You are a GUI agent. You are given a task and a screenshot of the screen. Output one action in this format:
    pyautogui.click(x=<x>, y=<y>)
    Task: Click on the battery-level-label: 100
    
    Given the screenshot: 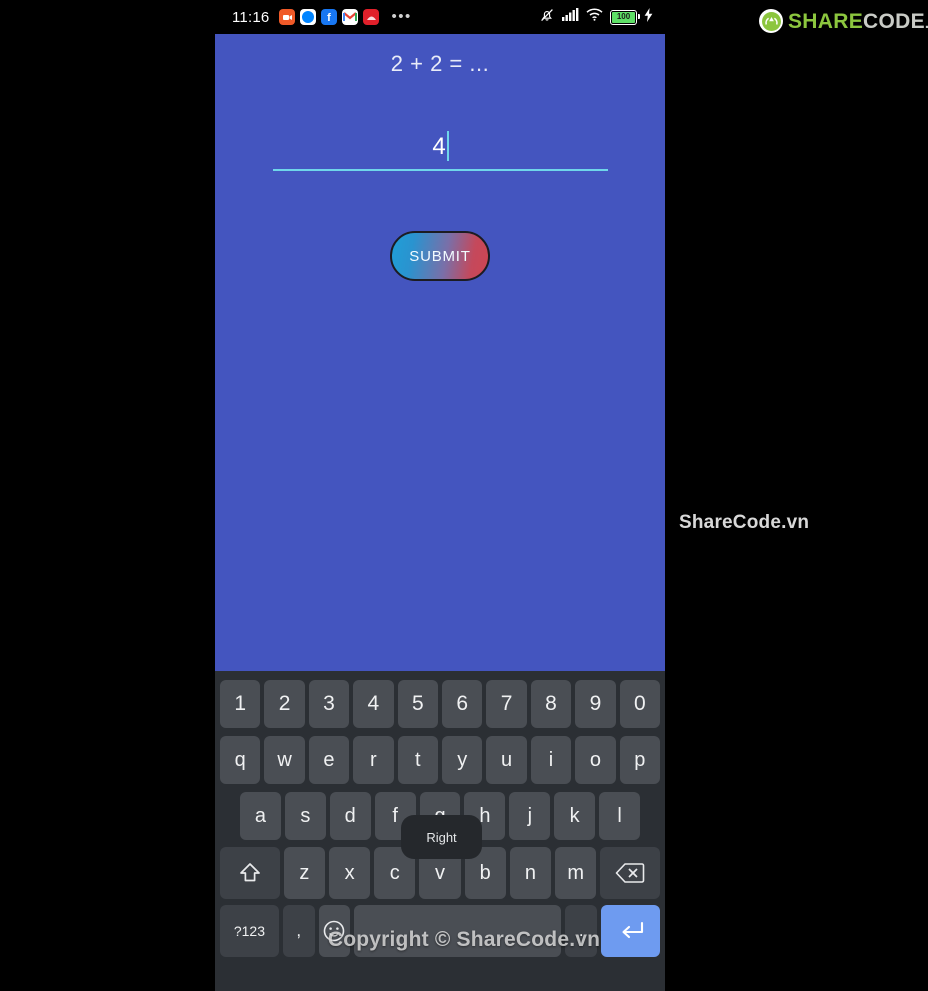 What is the action you would take?
    pyautogui.click(x=623, y=16)
    